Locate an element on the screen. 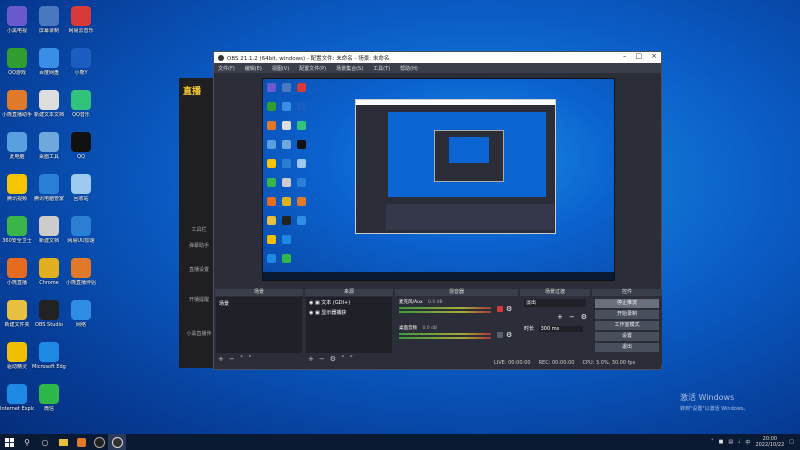 The height and width of the screenshot is (450, 800). desktop-icon: 网络 is located at coordinates (81, 314).